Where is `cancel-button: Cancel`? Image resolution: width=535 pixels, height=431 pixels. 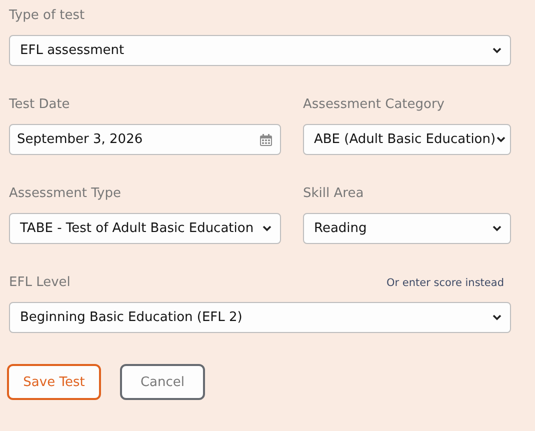
cancel-button: Cancel is located at coordinates (162, 382).